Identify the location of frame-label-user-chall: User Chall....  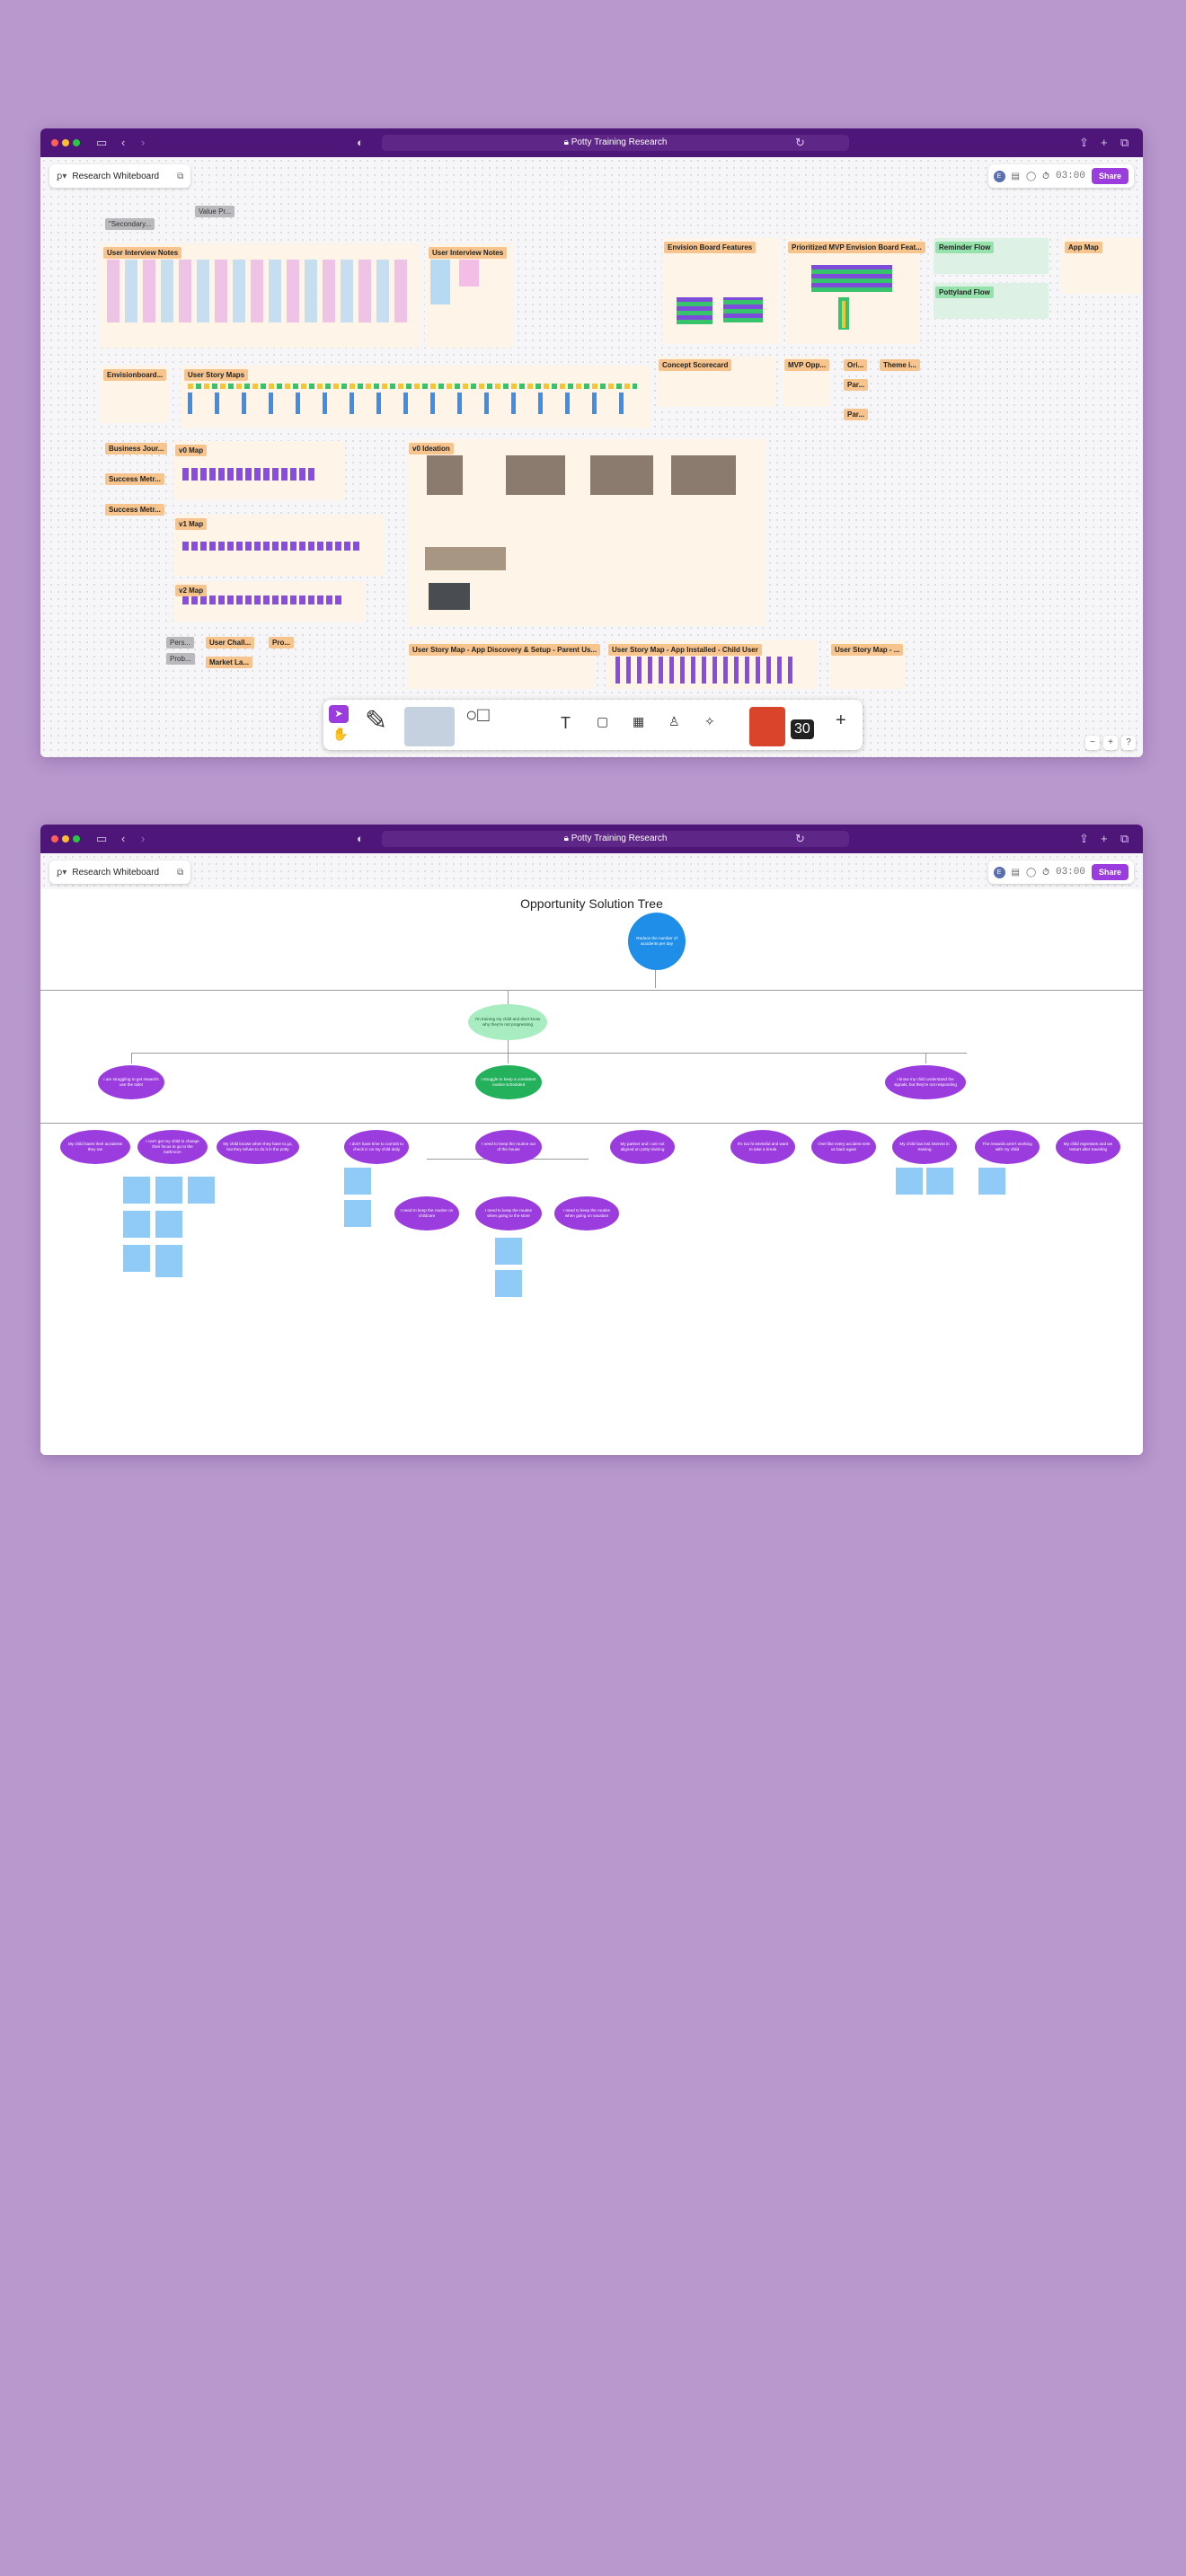
(230, 642).